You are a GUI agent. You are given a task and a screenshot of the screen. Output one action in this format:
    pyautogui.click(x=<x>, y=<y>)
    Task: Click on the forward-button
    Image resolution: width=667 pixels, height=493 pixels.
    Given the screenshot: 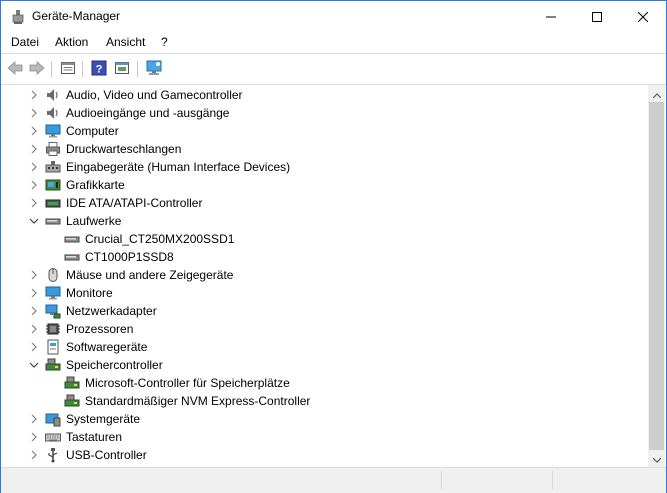 What is the action you would take?
    pyautogui.click(x=37, y=69)
    